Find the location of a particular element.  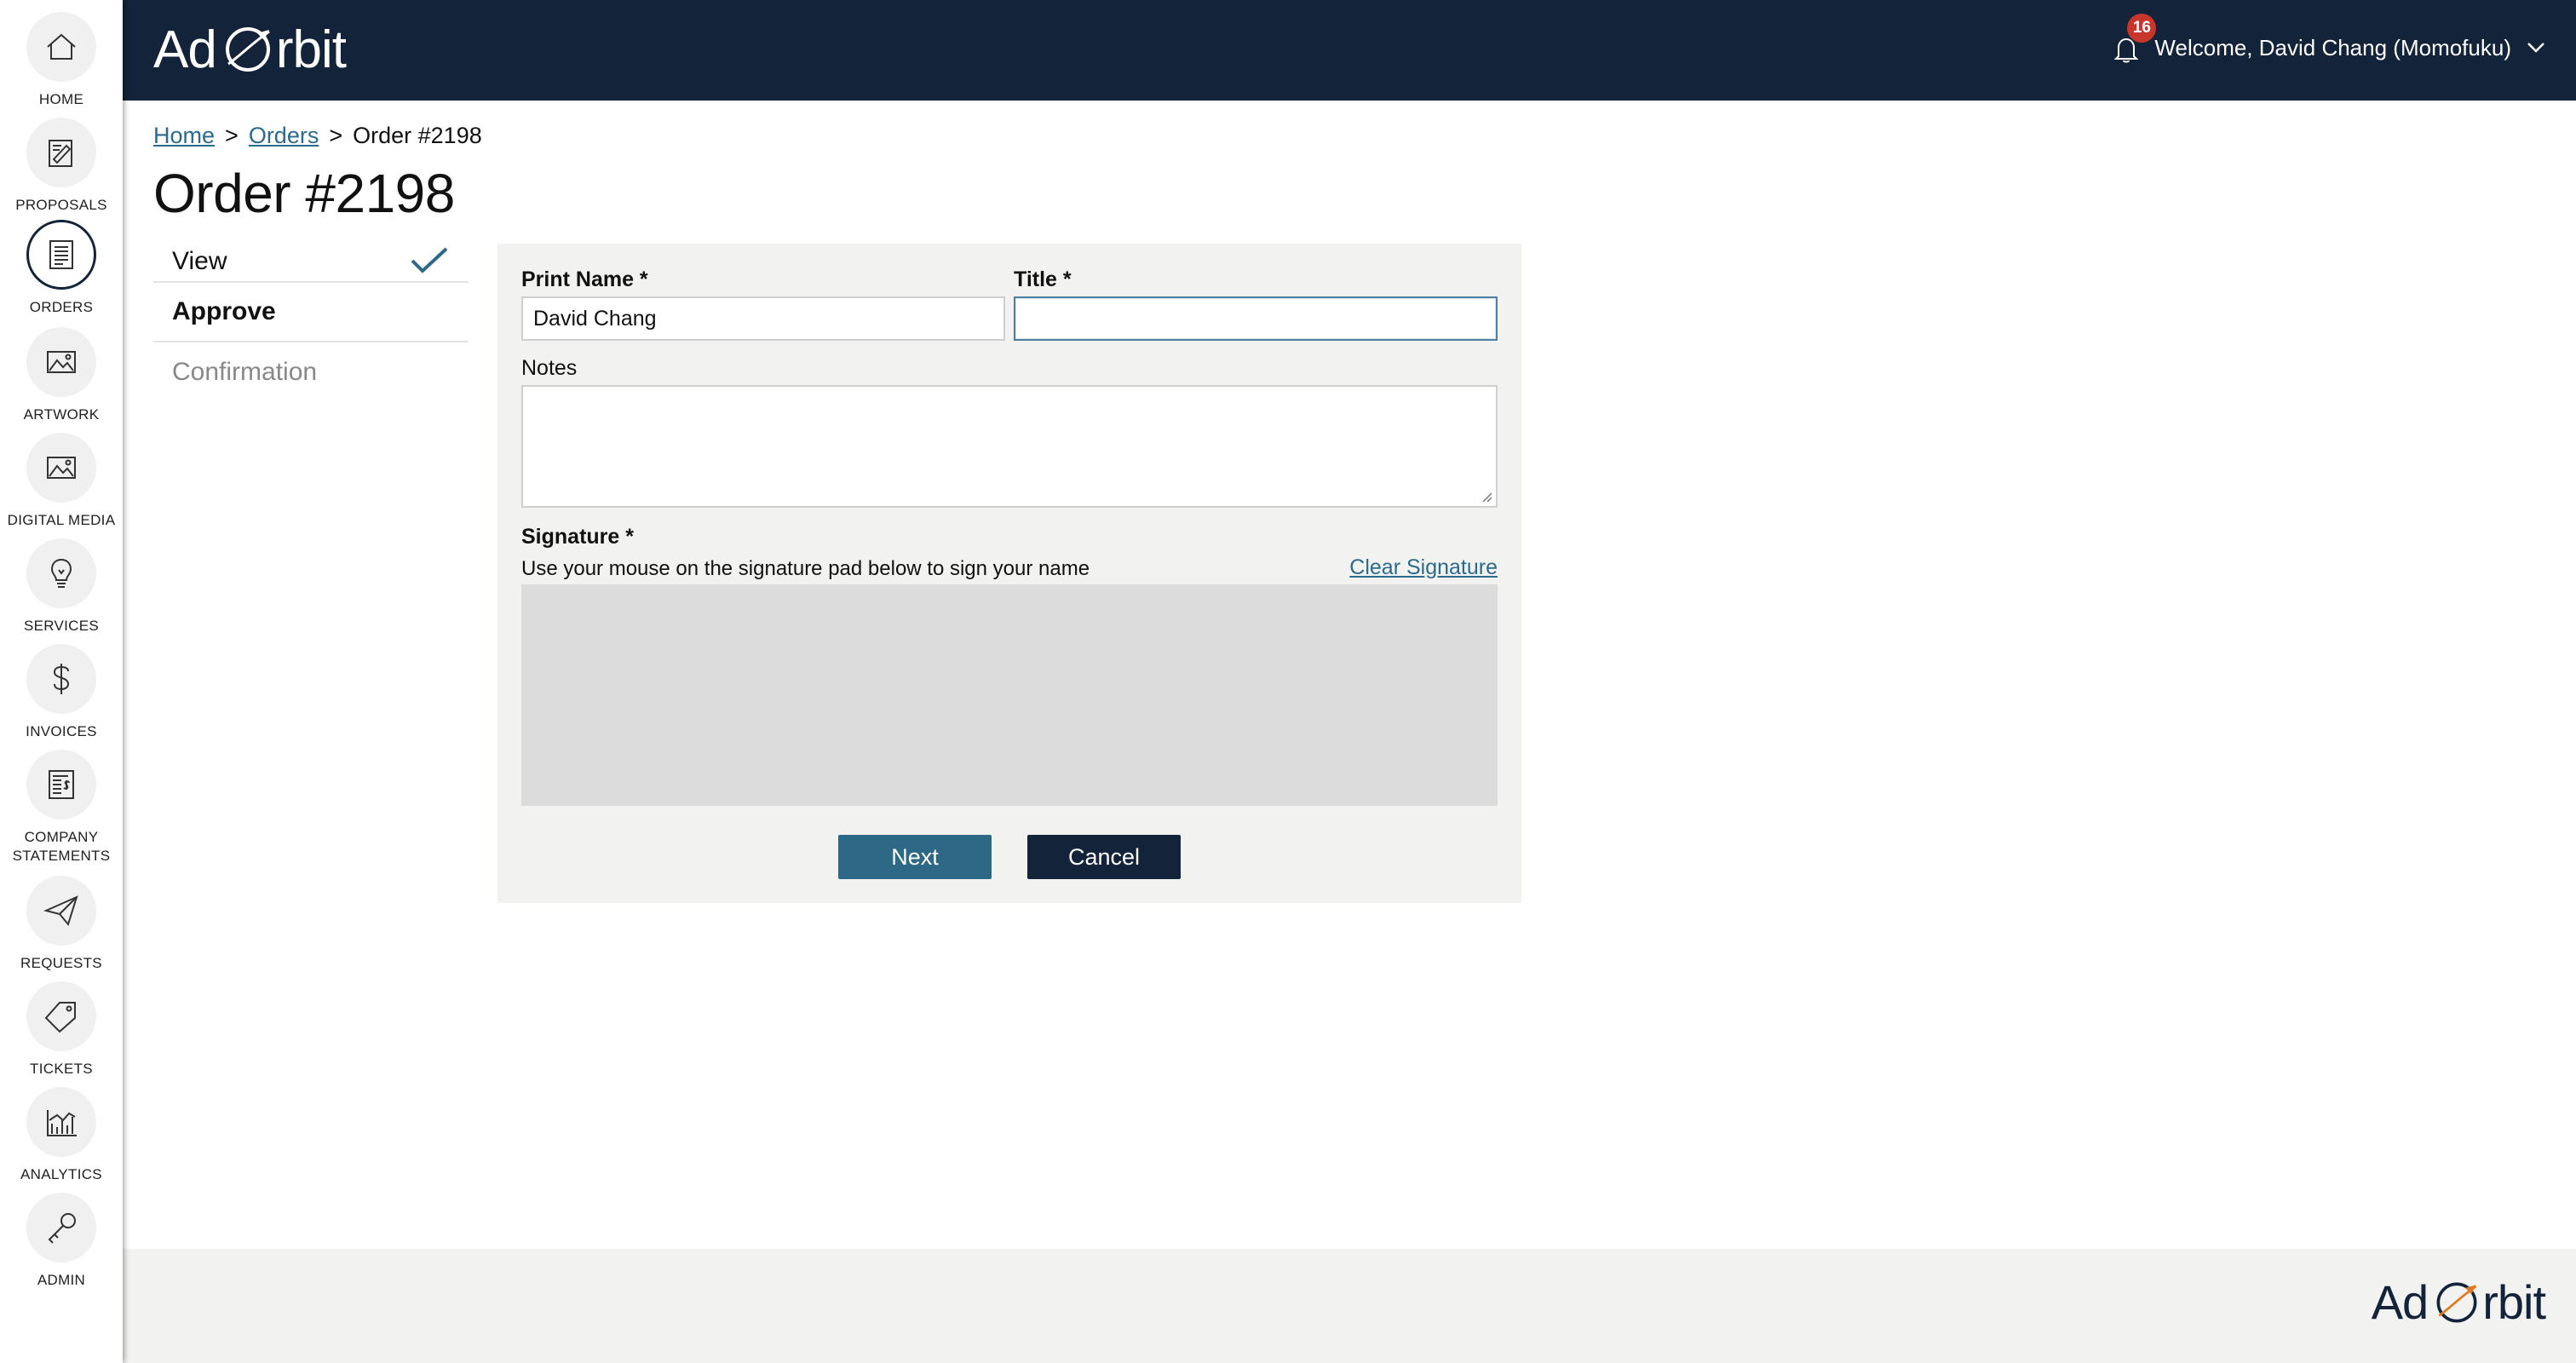

sidebar-item-tickets: TICKETS is located at coordinates (61, 1030).